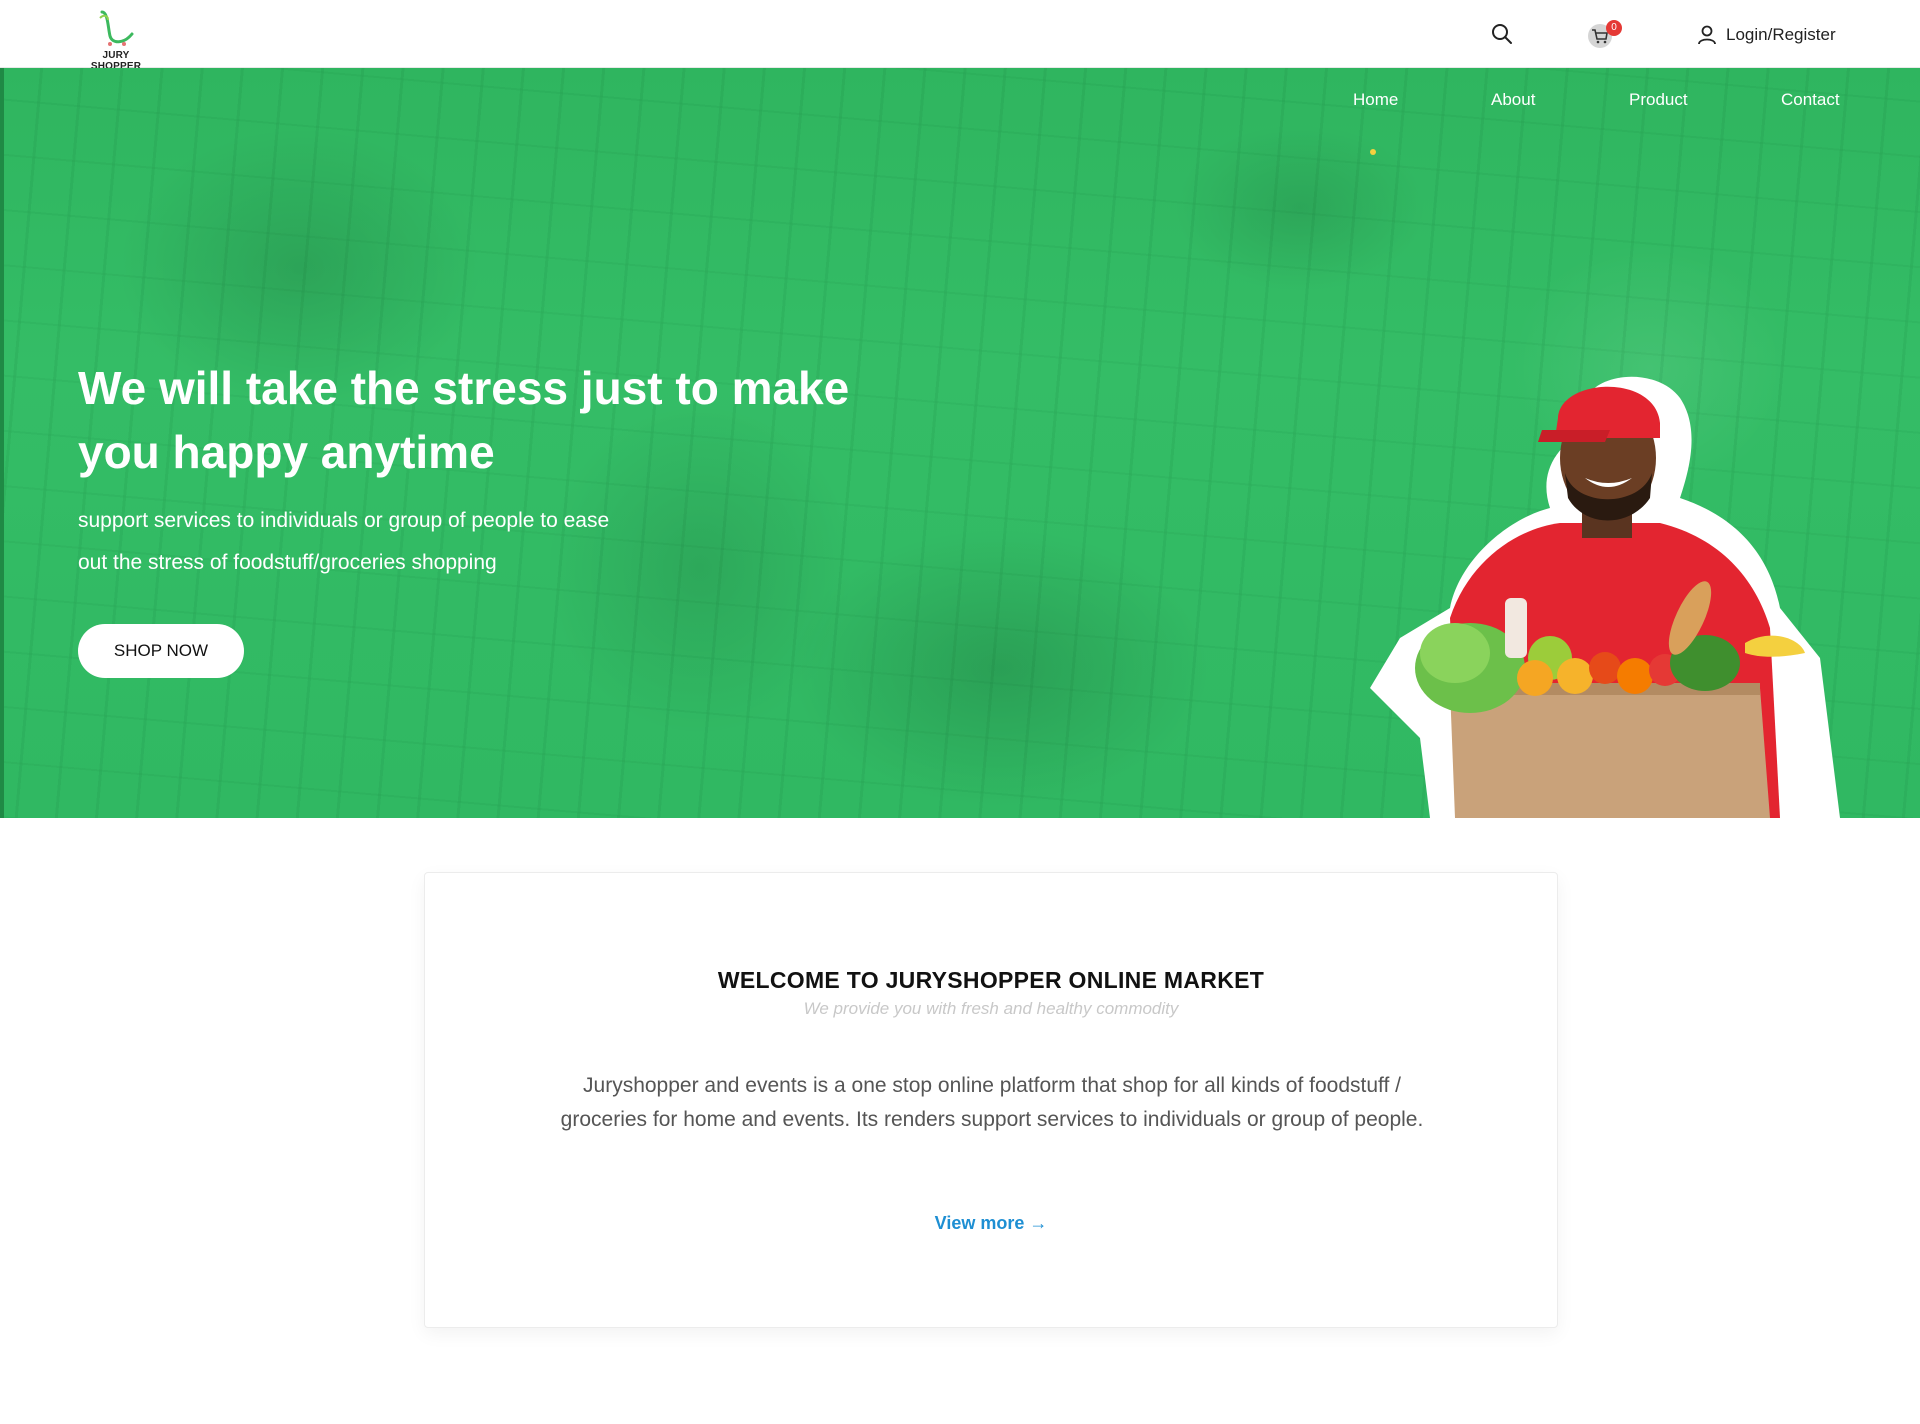 This screenshot has width=1920, height=1424. Describe the element at coordinates (1373, 152) in the screenshot. I see `nav-active-indicator` at that location.